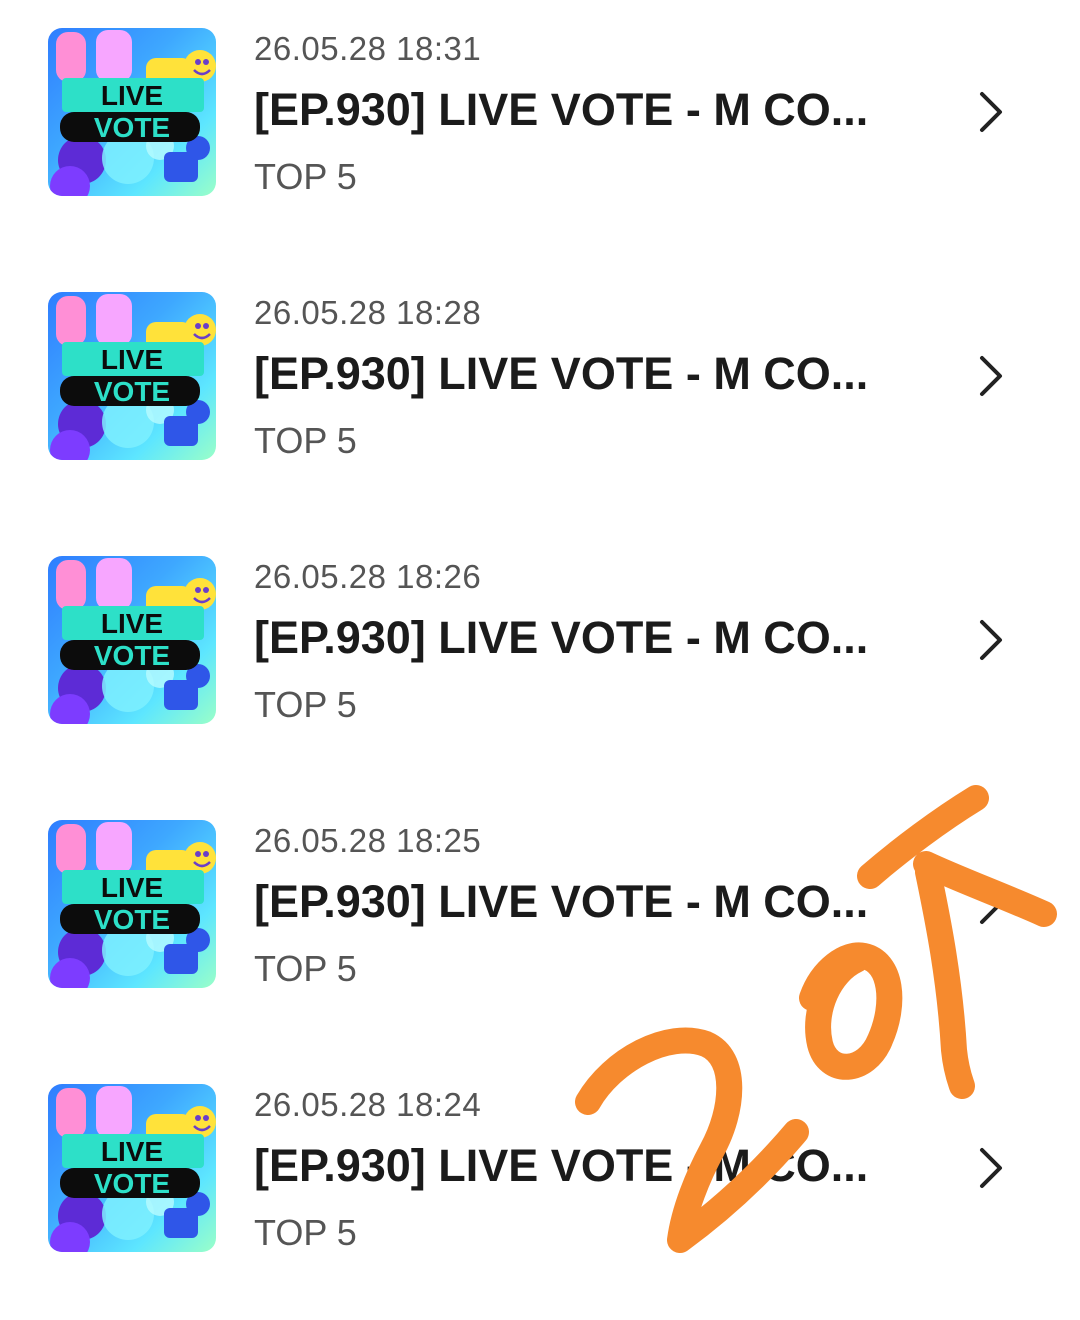 This screenshot has height=1320, width=1080. What do you see at coordinates (368, 48) in the screenshot?
I see `item-timestamp: 26.05.28 18:31` at bounding box center [368, 48].